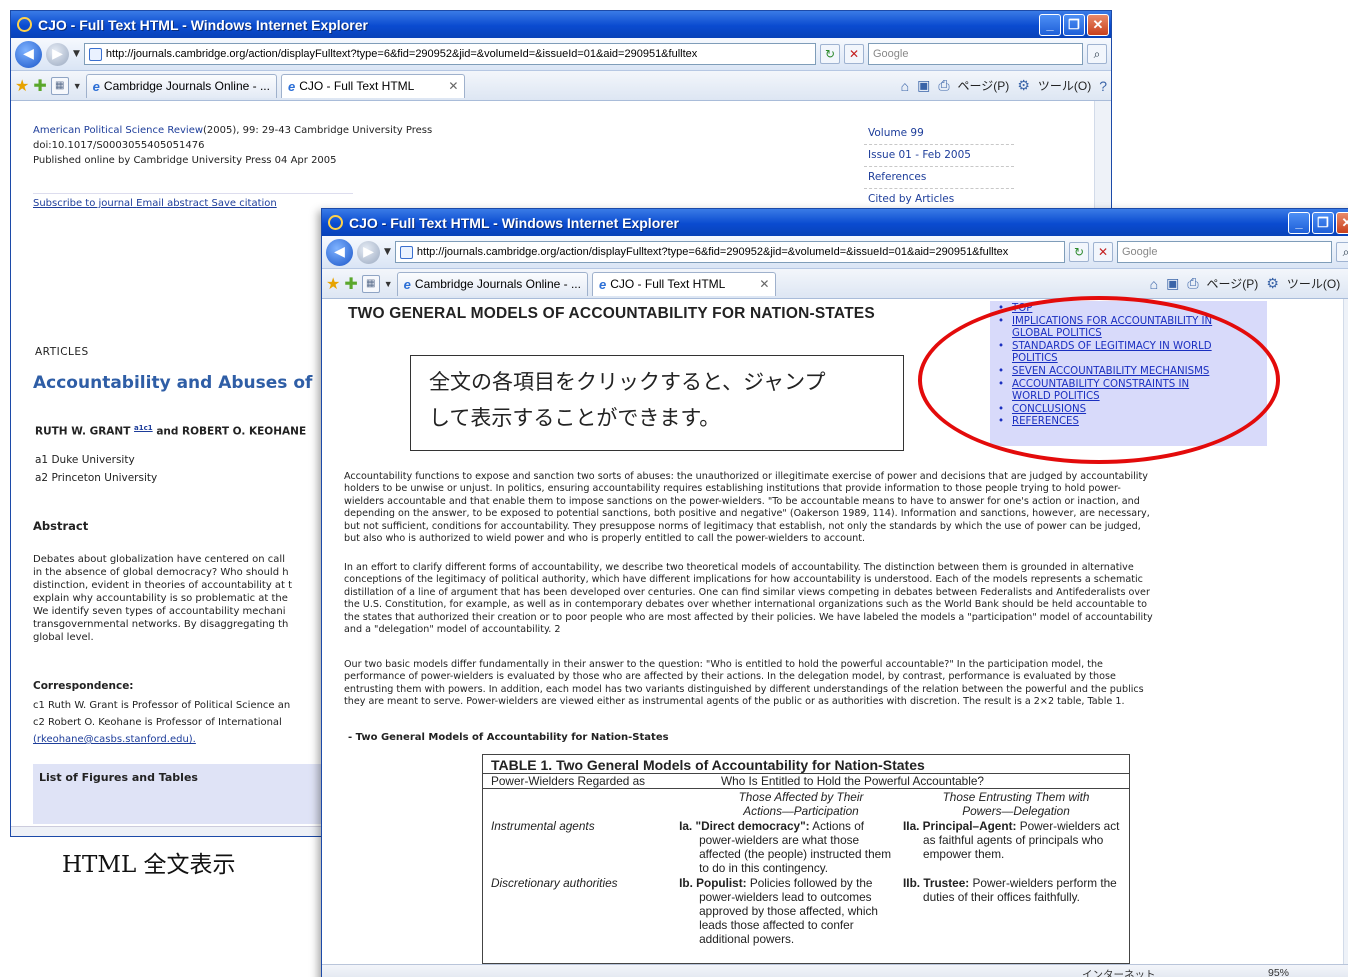  What do you see at coordinates (172, 203) in the screenshot?
I see `email-abstract-link: Email abstract` at bounding box center [172, 203].